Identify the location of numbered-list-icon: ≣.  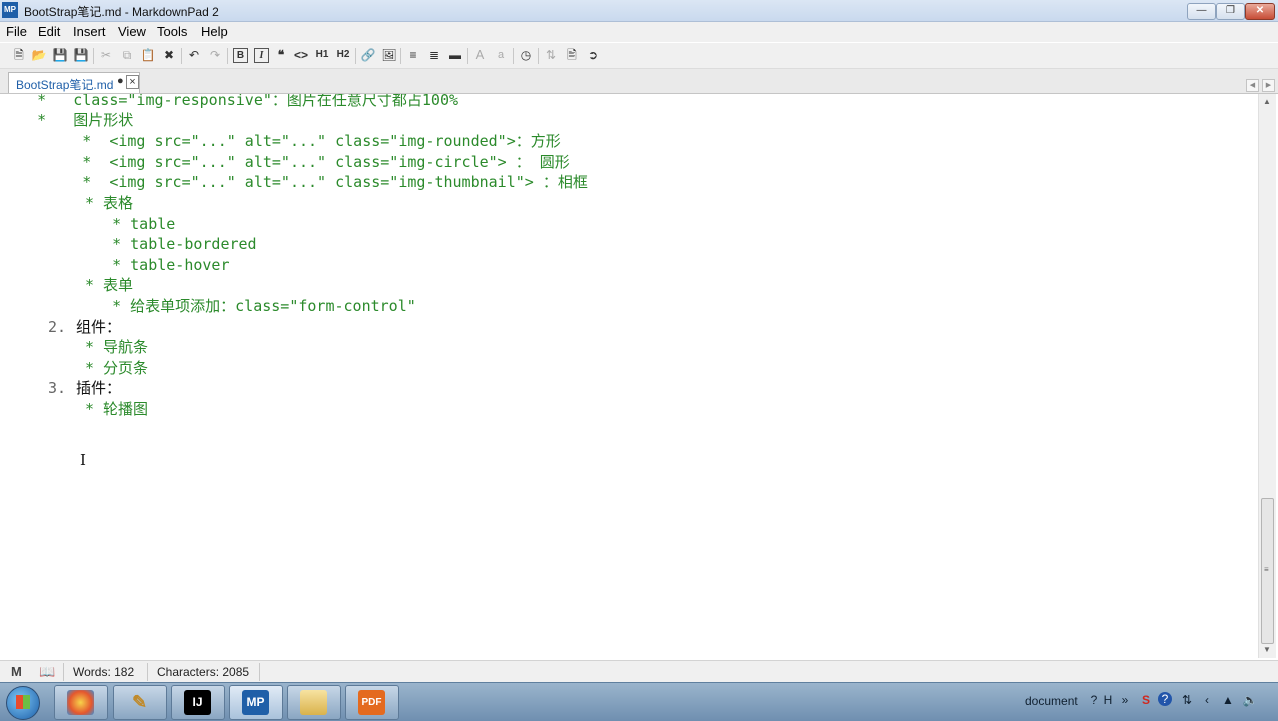
(434, 55).